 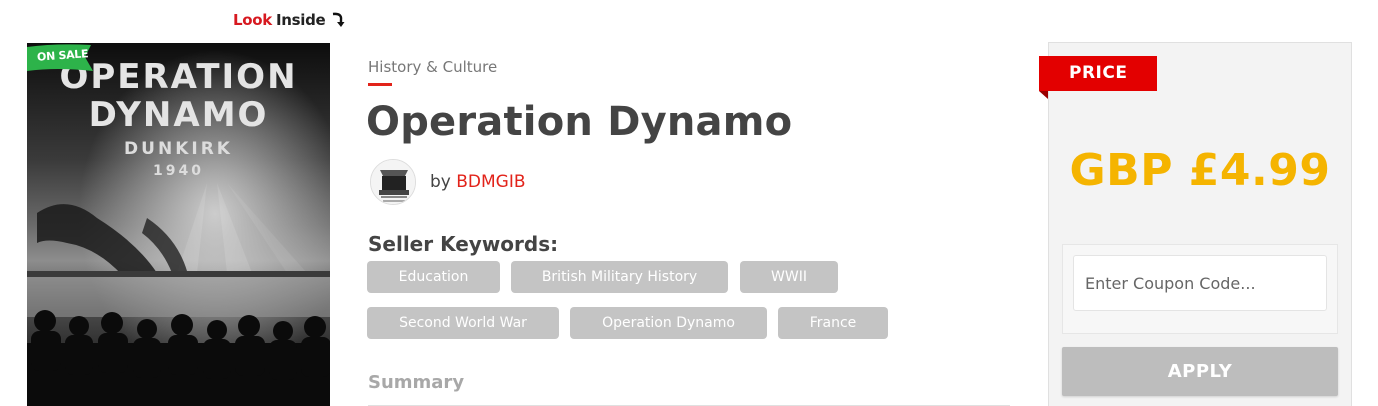 I want to click on page-title: Operation Dynamo, so click(x=579, y=122).